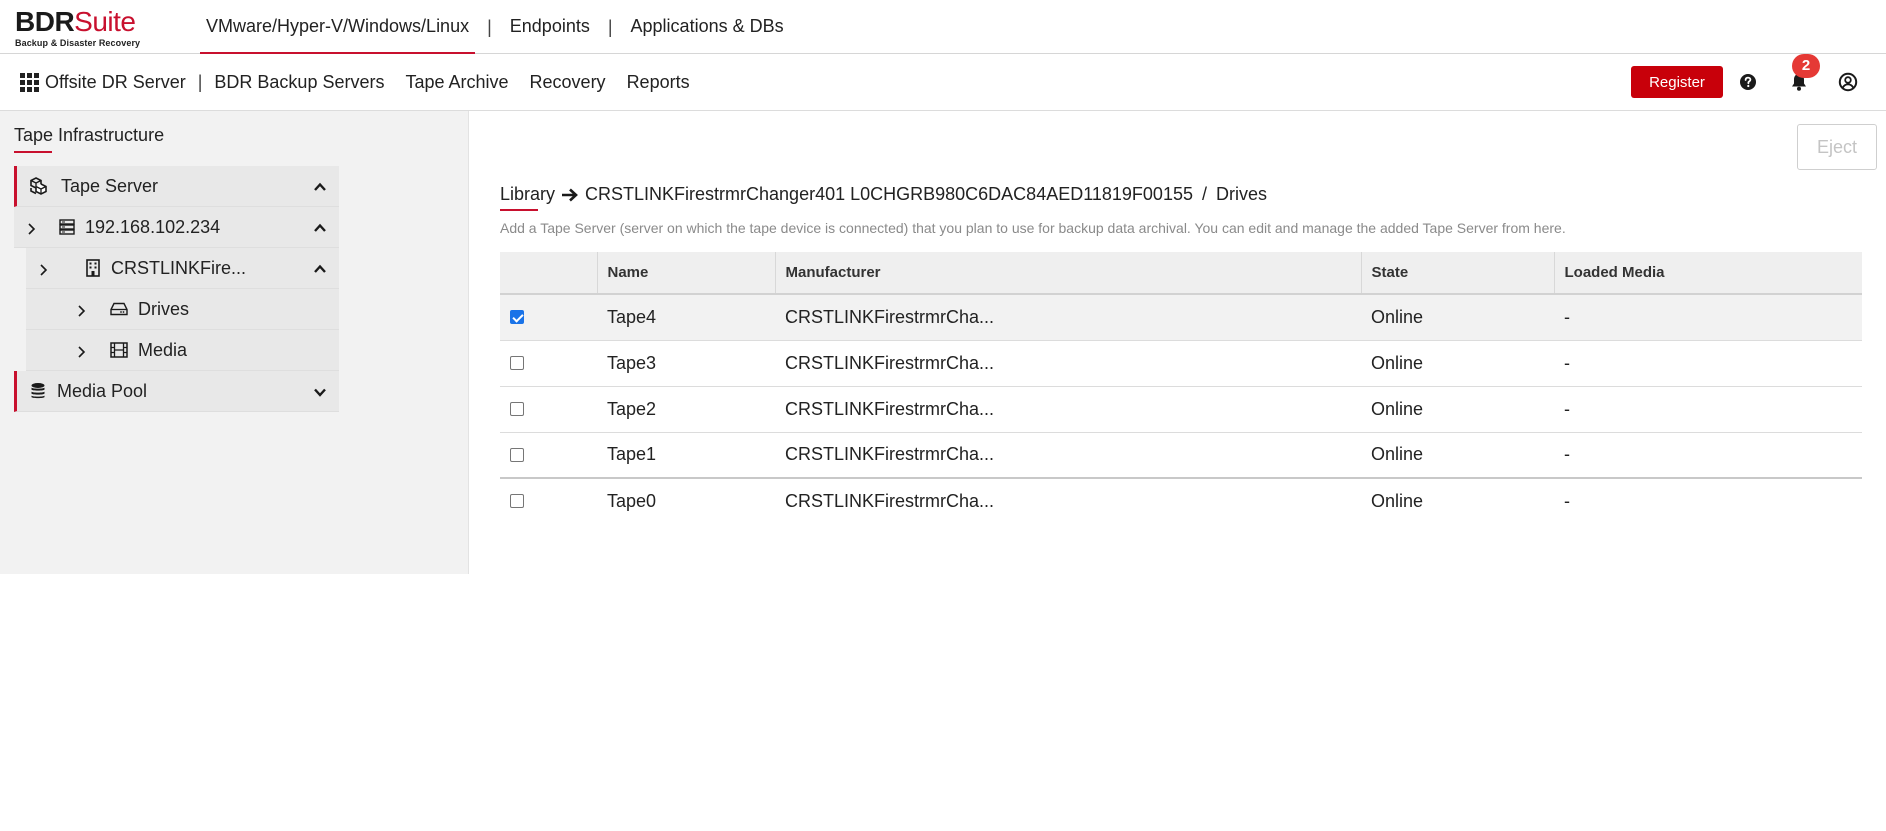  Describe the element at coordinates (1242, 194) in the screenshot. I see `breadcrumb-drives: Drives` at that location.